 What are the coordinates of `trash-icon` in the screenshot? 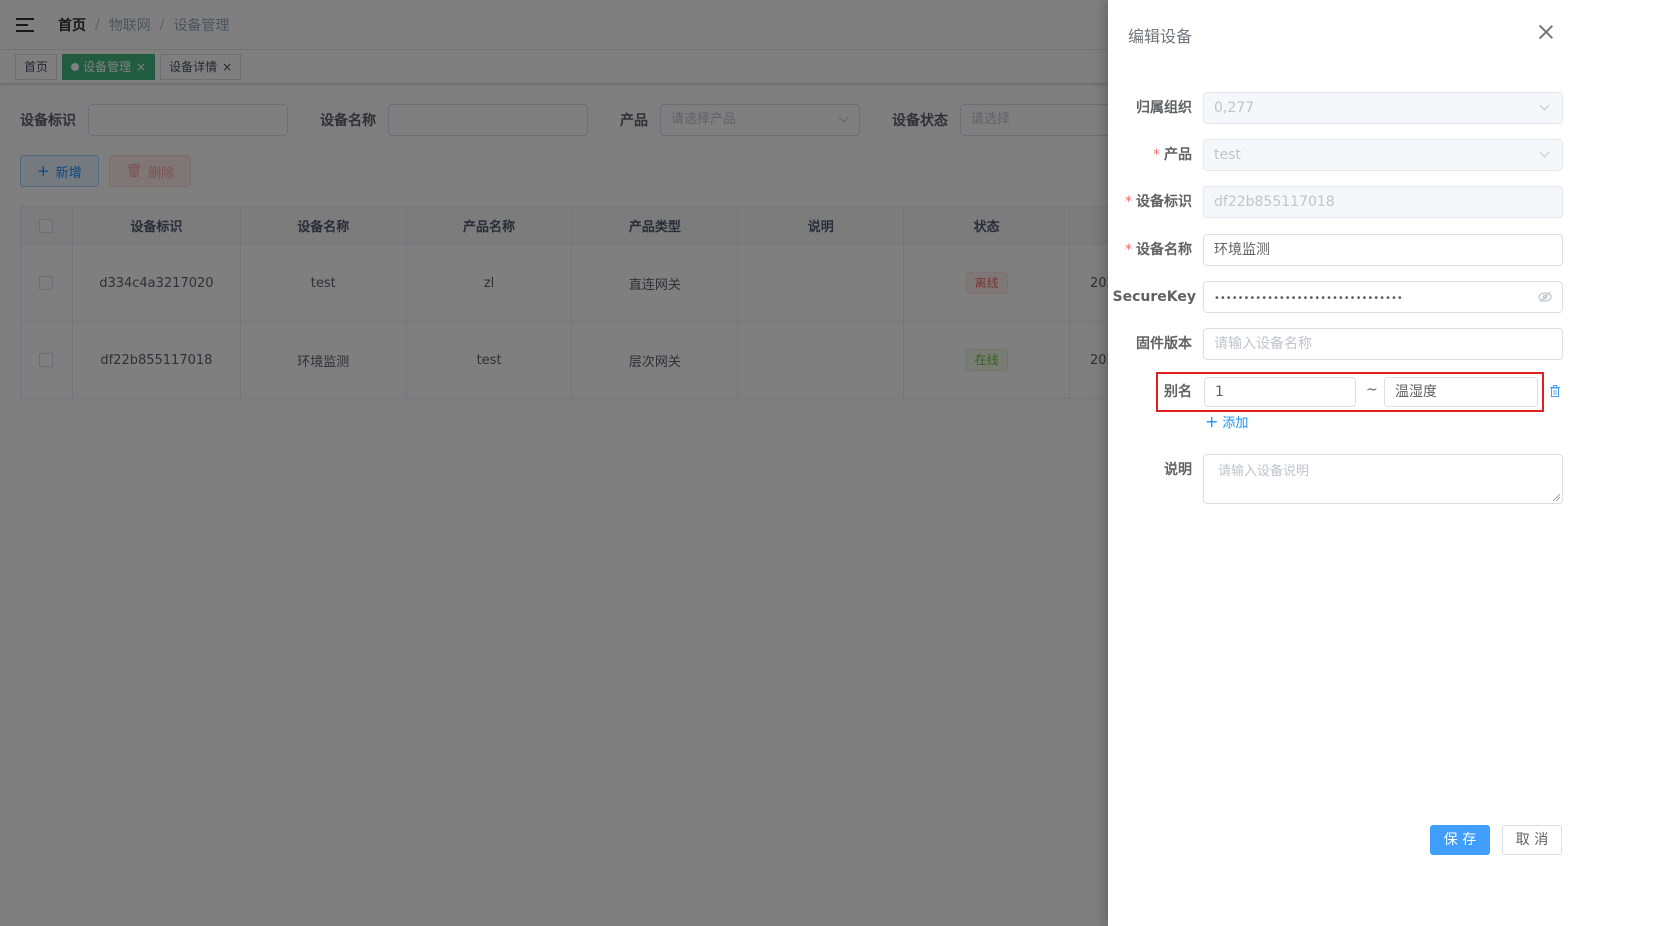 It's located at (1555, 391).